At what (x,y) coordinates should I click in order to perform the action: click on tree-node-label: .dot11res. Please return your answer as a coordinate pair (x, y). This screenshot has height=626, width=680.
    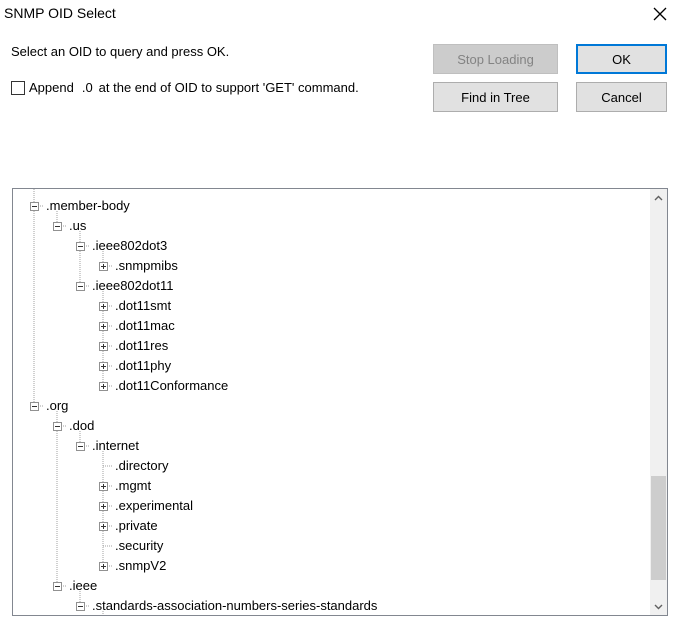
    Looking at the image, I should click on (142, 345).